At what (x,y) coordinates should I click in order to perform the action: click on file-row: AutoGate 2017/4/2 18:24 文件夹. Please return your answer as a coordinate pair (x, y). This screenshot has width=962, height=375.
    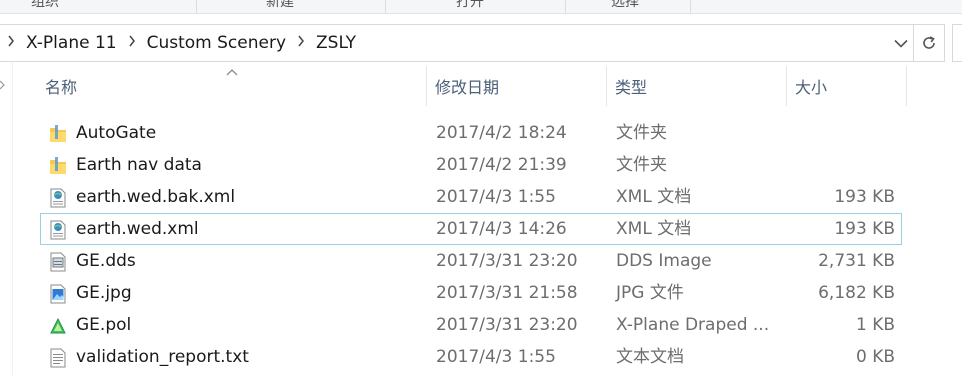
    Looking at the image, I should click on (471, 133).